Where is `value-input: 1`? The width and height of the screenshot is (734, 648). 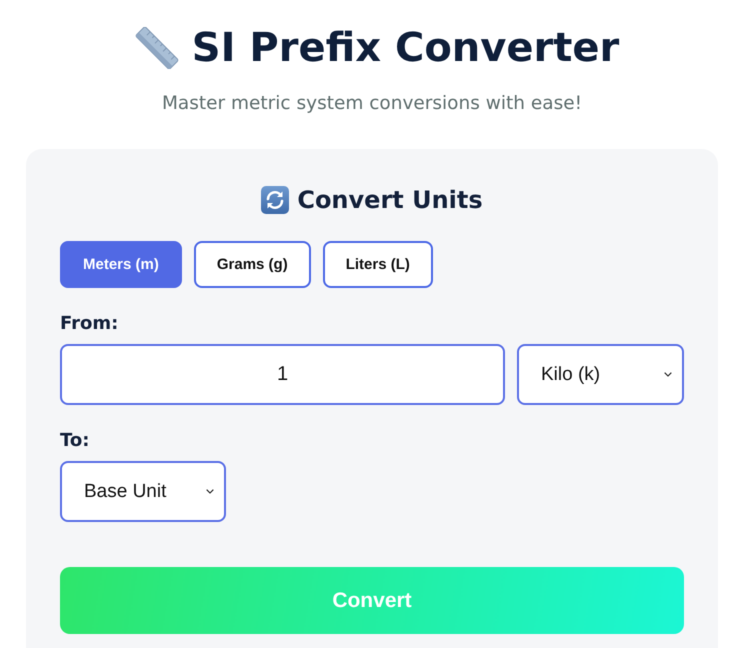
value-input: 1 is located at coordinates (282, 374).